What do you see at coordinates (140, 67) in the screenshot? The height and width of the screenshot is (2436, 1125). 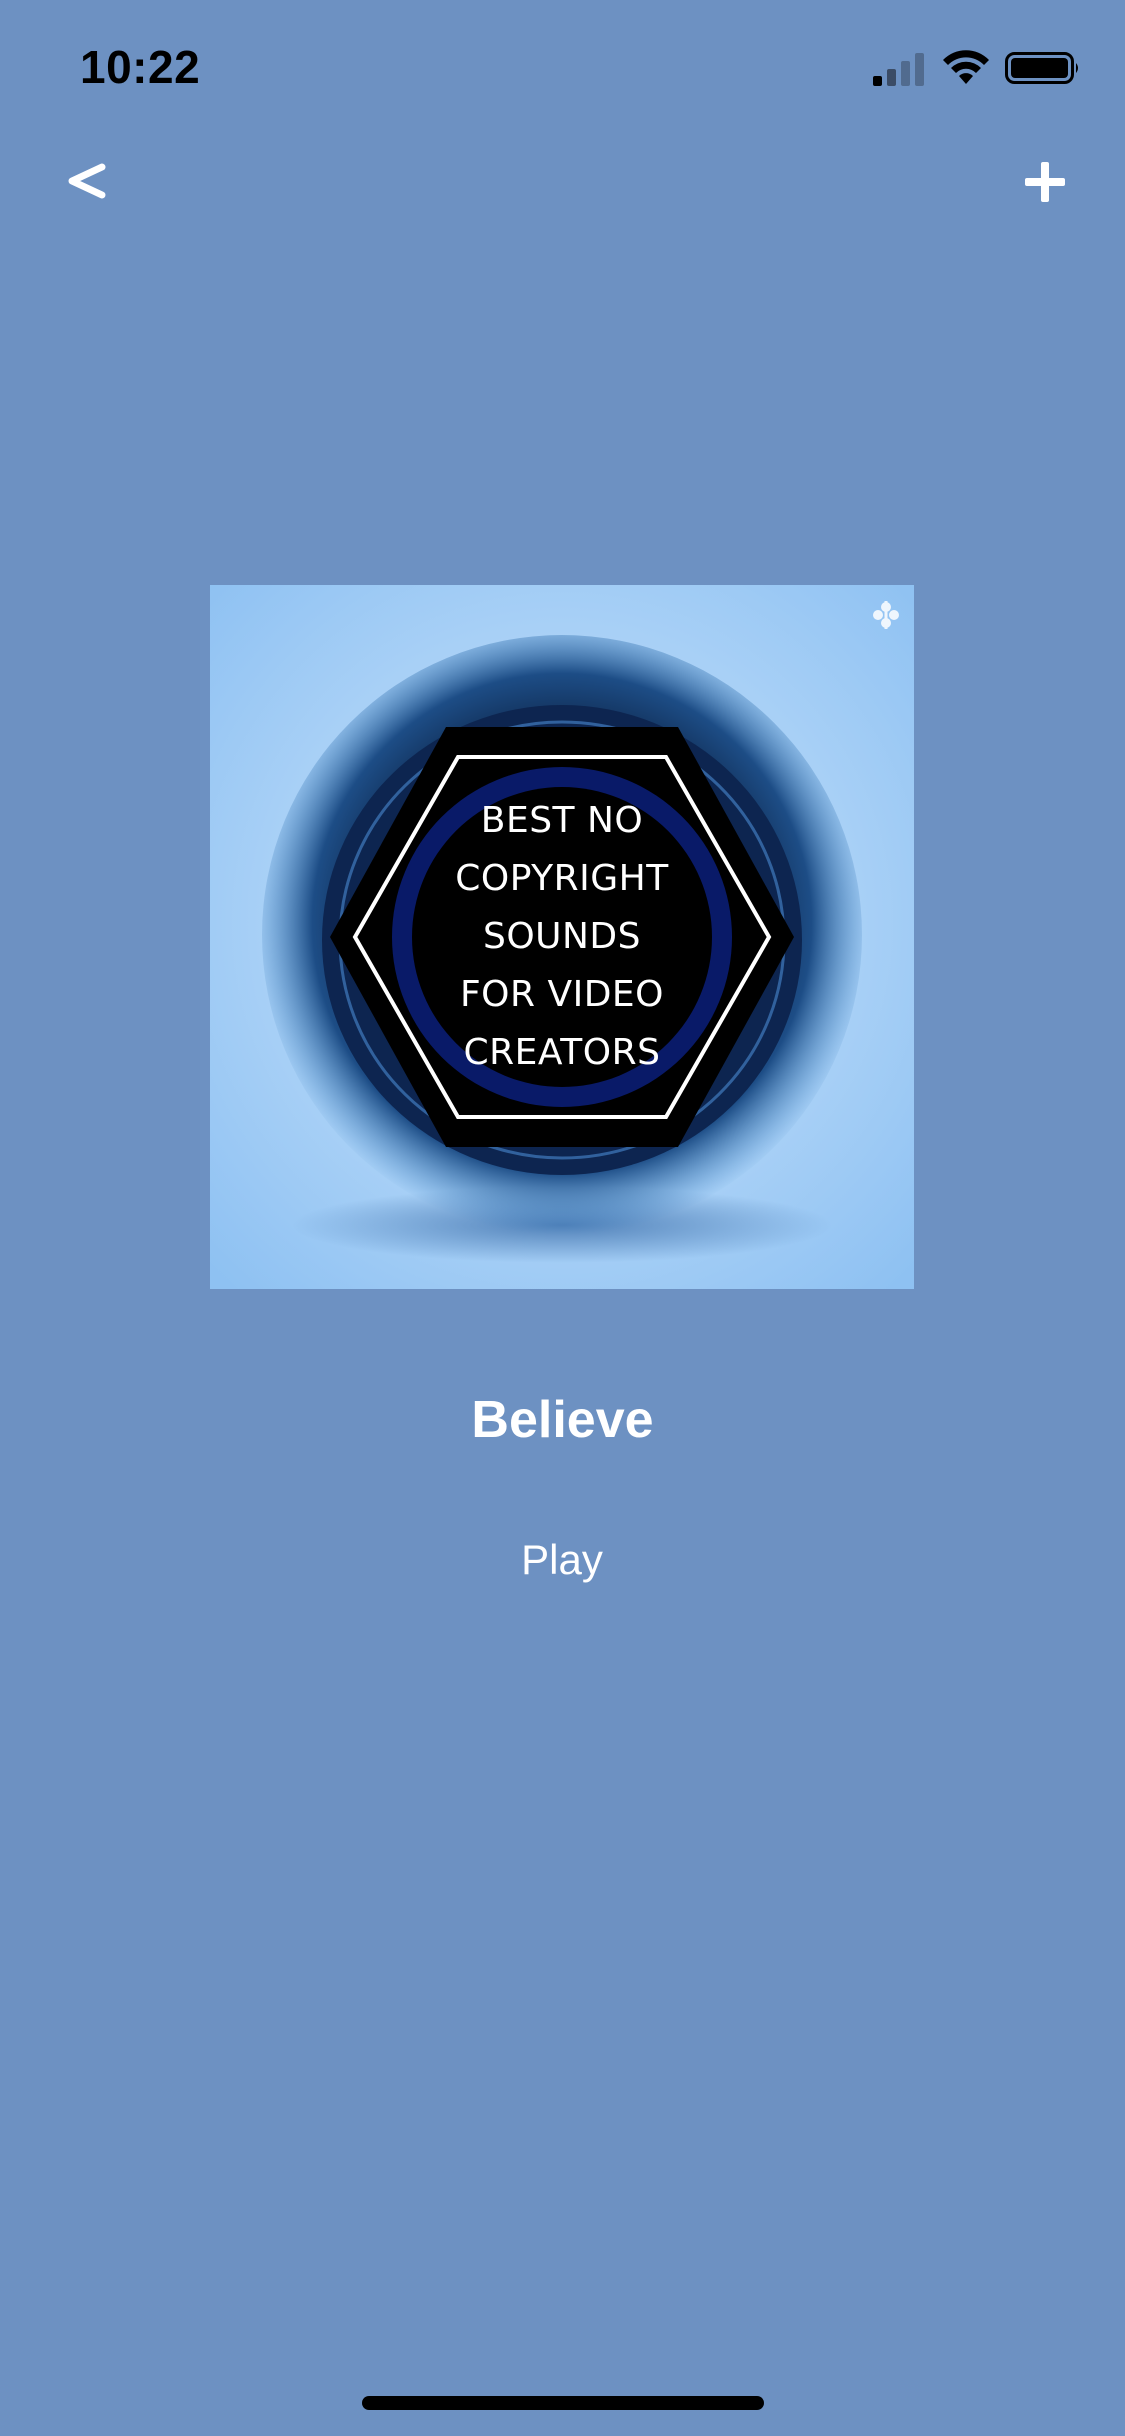 I see `status-time: 10:22` at bounding box center [140, 67].